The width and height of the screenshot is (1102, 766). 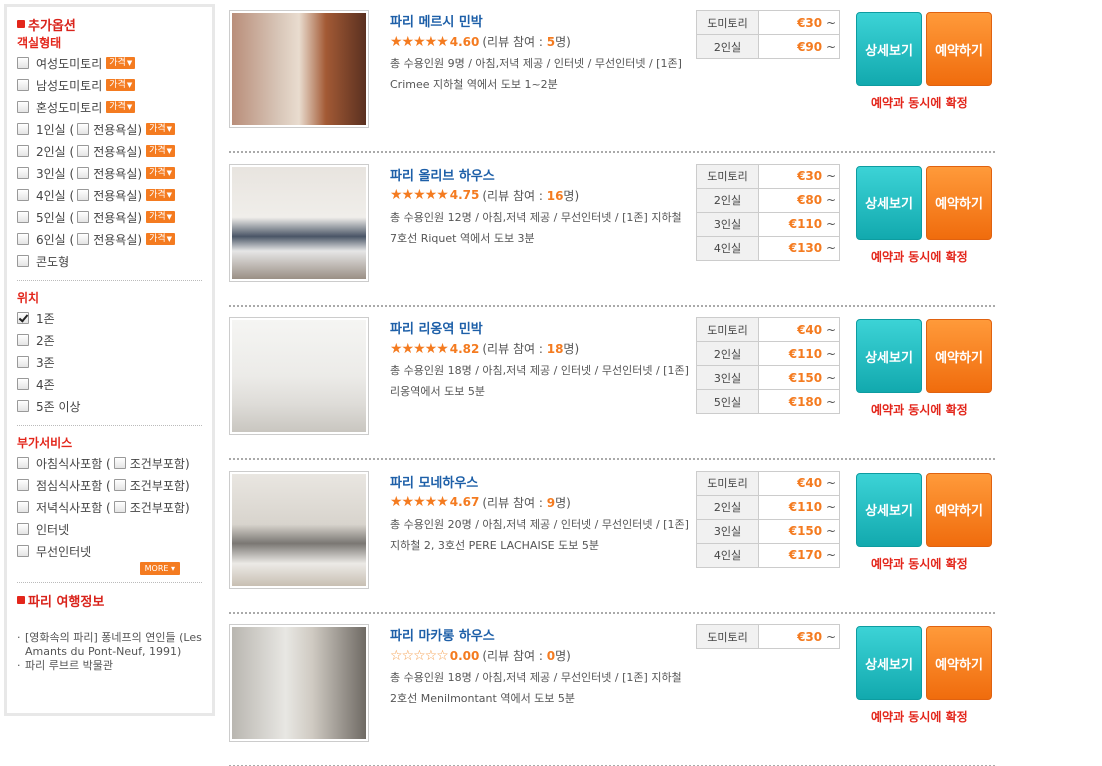 What do you see at coordinates (58, 406) in the screenshot?
I see `option-label: 5존 이상` at bounding box center [58, 406].